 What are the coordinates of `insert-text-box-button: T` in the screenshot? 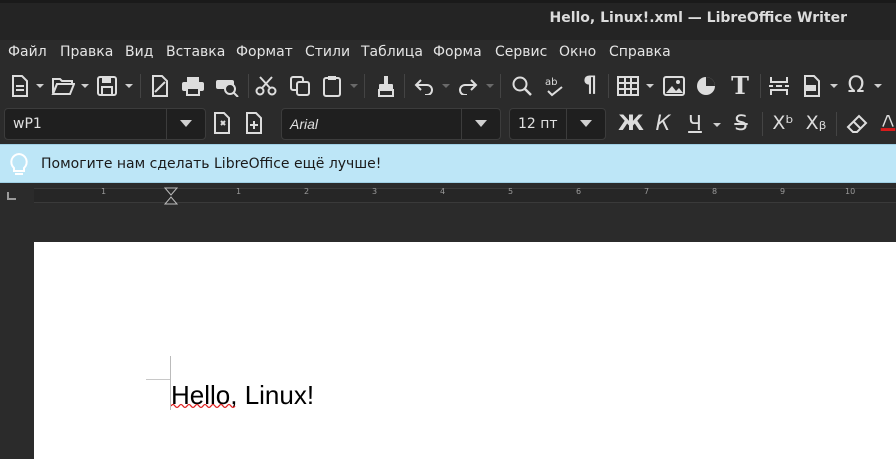 It's located at (740, 86).